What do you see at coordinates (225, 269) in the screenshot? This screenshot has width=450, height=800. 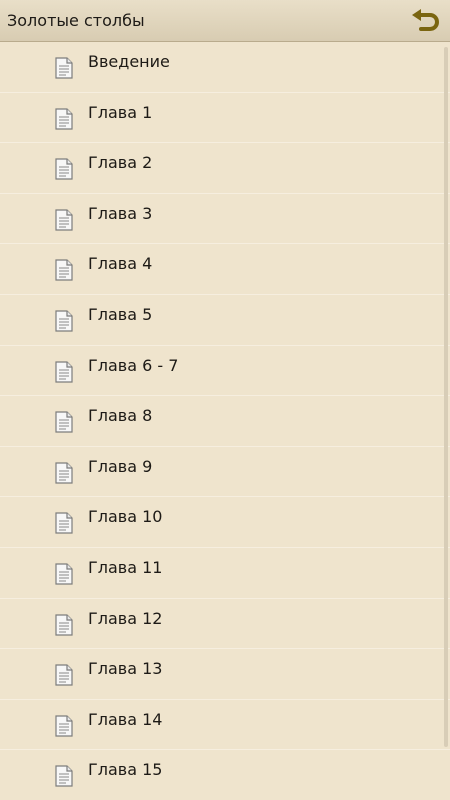 I see `list-item: Глава 4` at bounding box center [225, 269].